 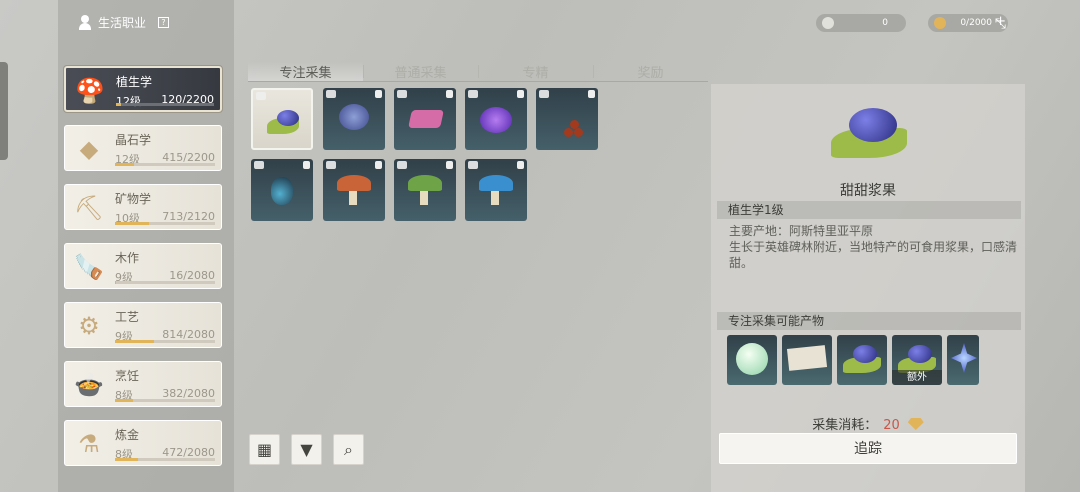 I want to click on crystal-icon: ◆, so click(x=89, y=149).